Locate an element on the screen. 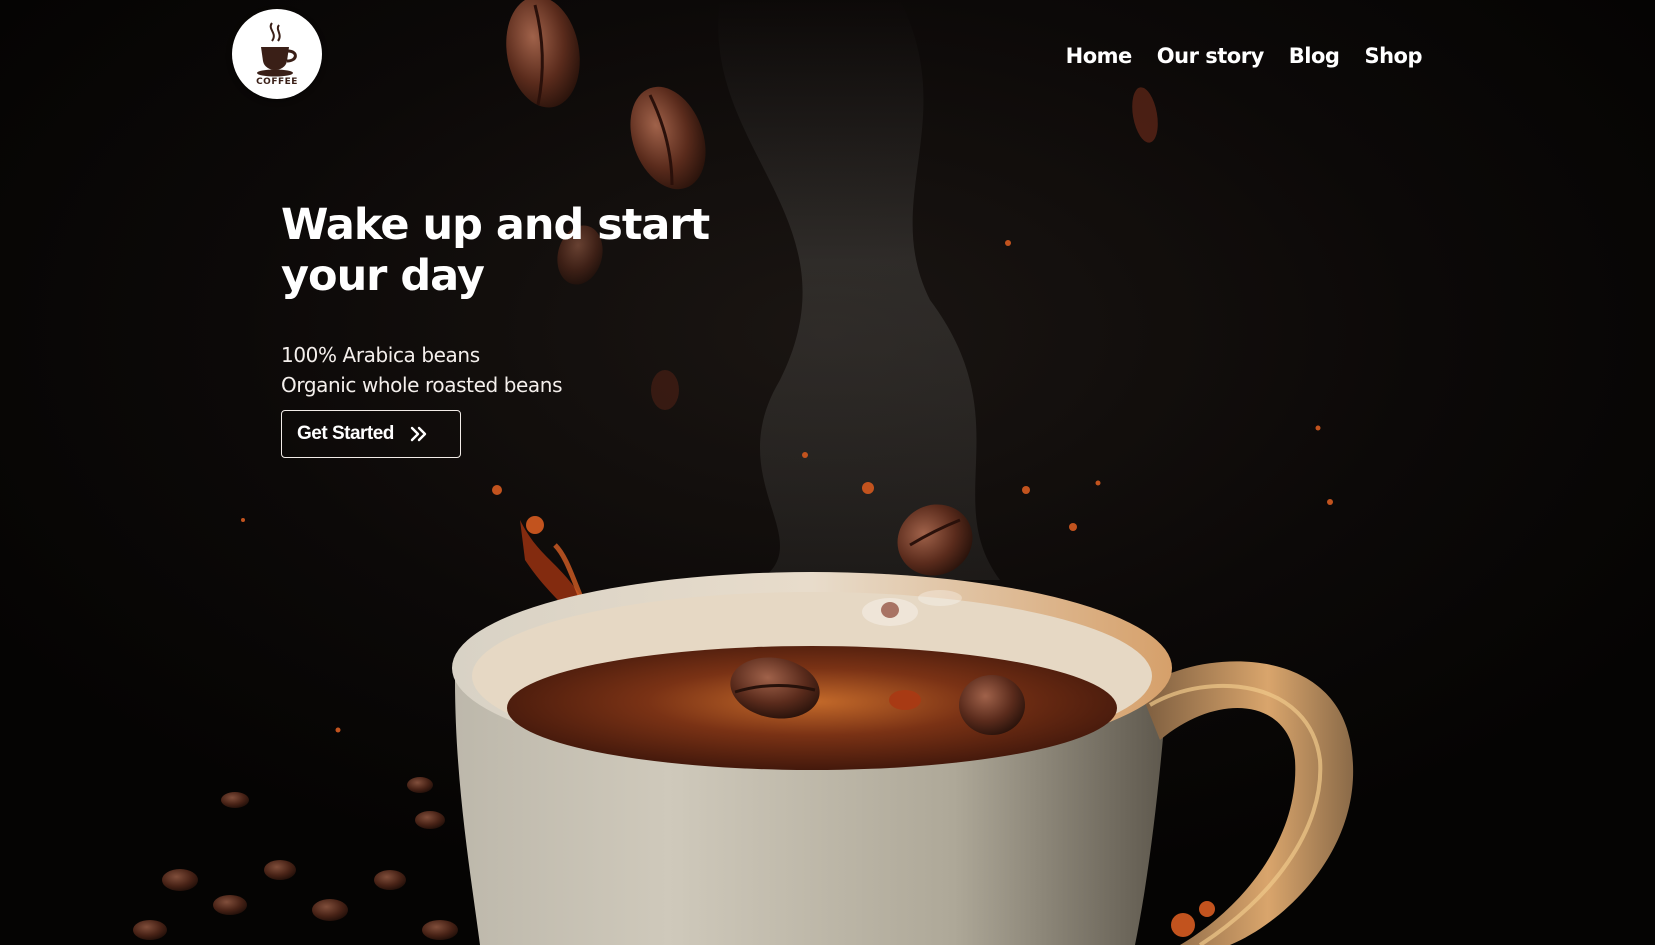 This screenshot has height=945, width=1655. feature-organic: Organic whole roasted beans is located at coordinates (422, 385).